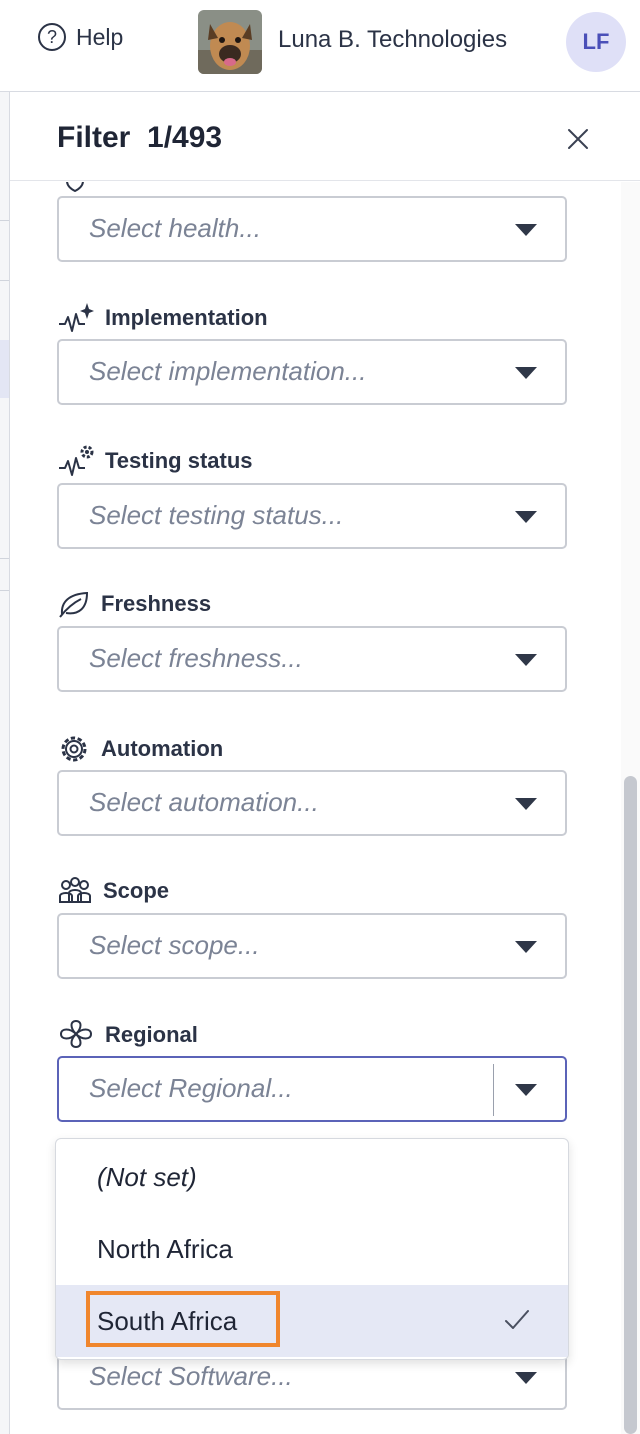 Image resolution: width=640 pixels, height=1434 pixels. Describe the element at coordinates (76, 317) in the screenshot. I see `pulse-sparkle-icon` at that location.